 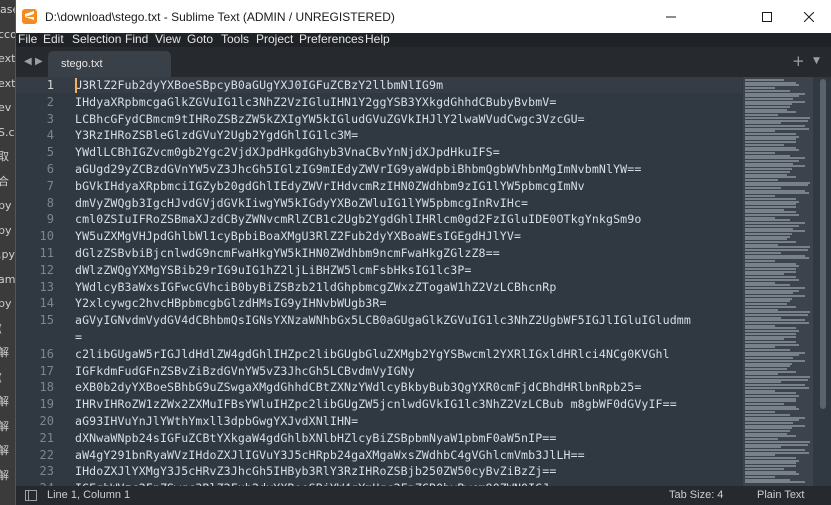 What do you see at coordinates (778, 281) in the screenshot?
I see `minimap` at bounding box center [778, 281].